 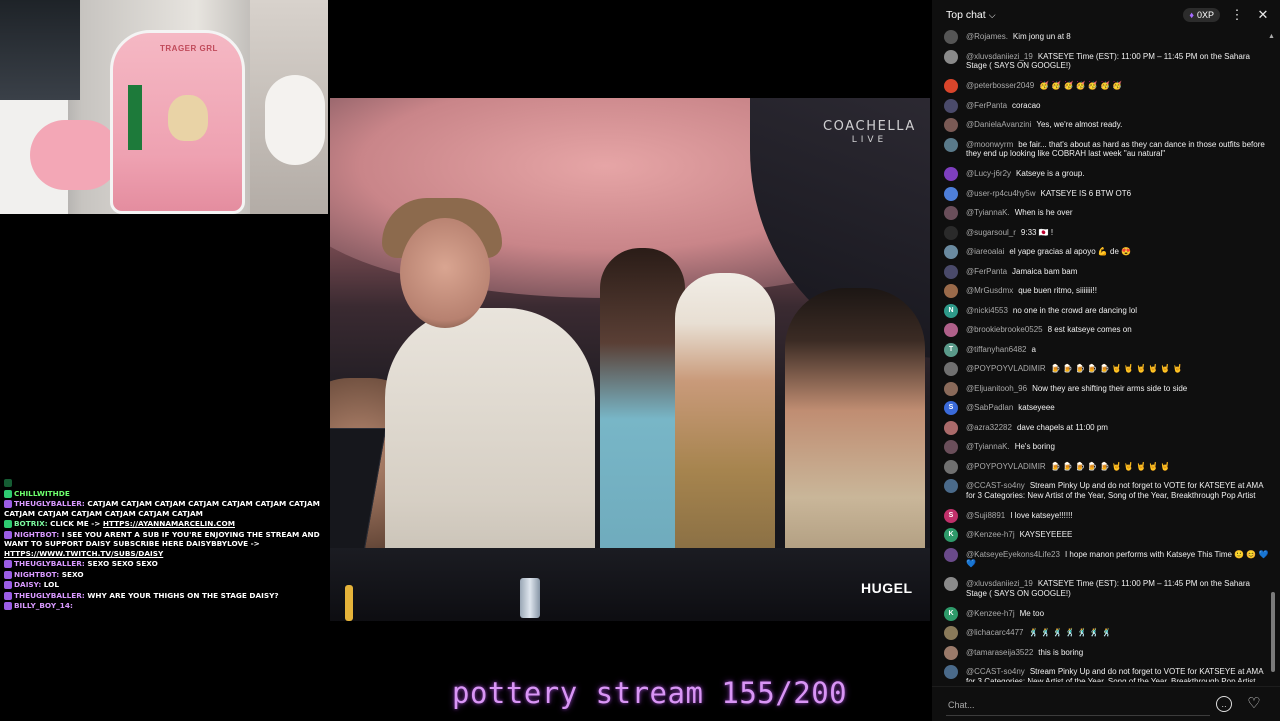 I want to click on chat-message: @TyiannaK. He's boring, so click(x=1102, y=447).